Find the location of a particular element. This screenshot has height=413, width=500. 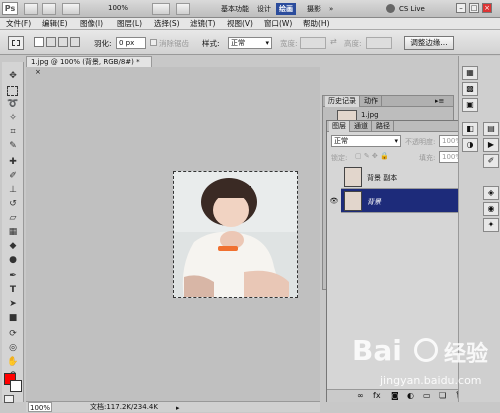

feather-input: 0 px is located at coordinates (131, 43).